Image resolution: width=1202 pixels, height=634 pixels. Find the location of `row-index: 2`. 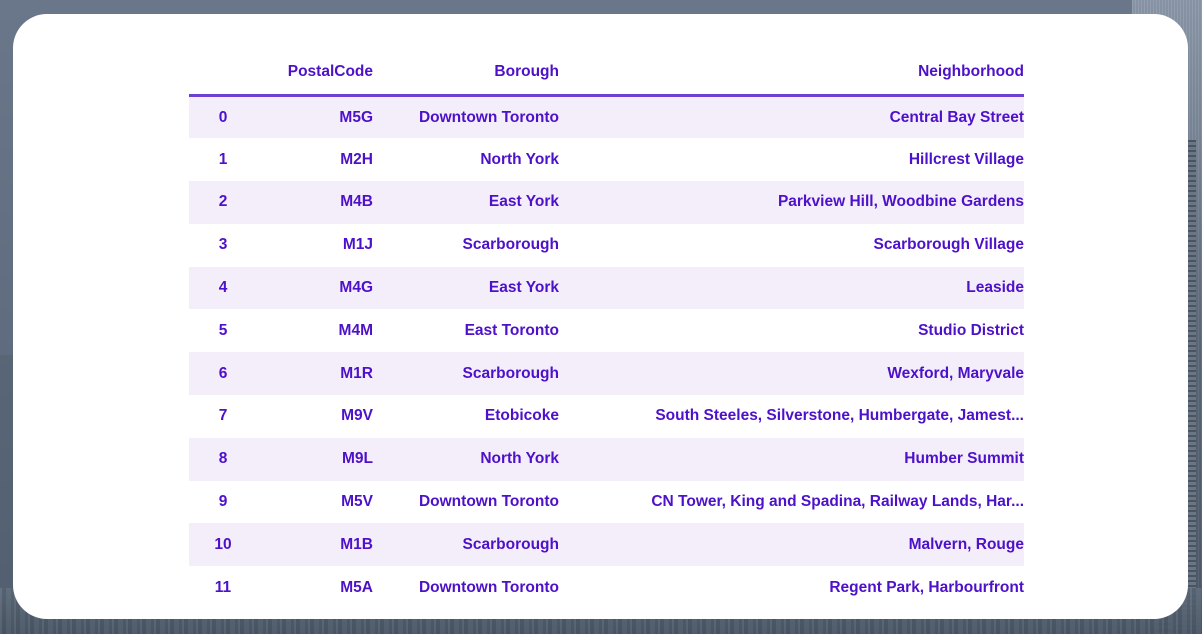

row-index: 2 is located at coordinates (223, 202).